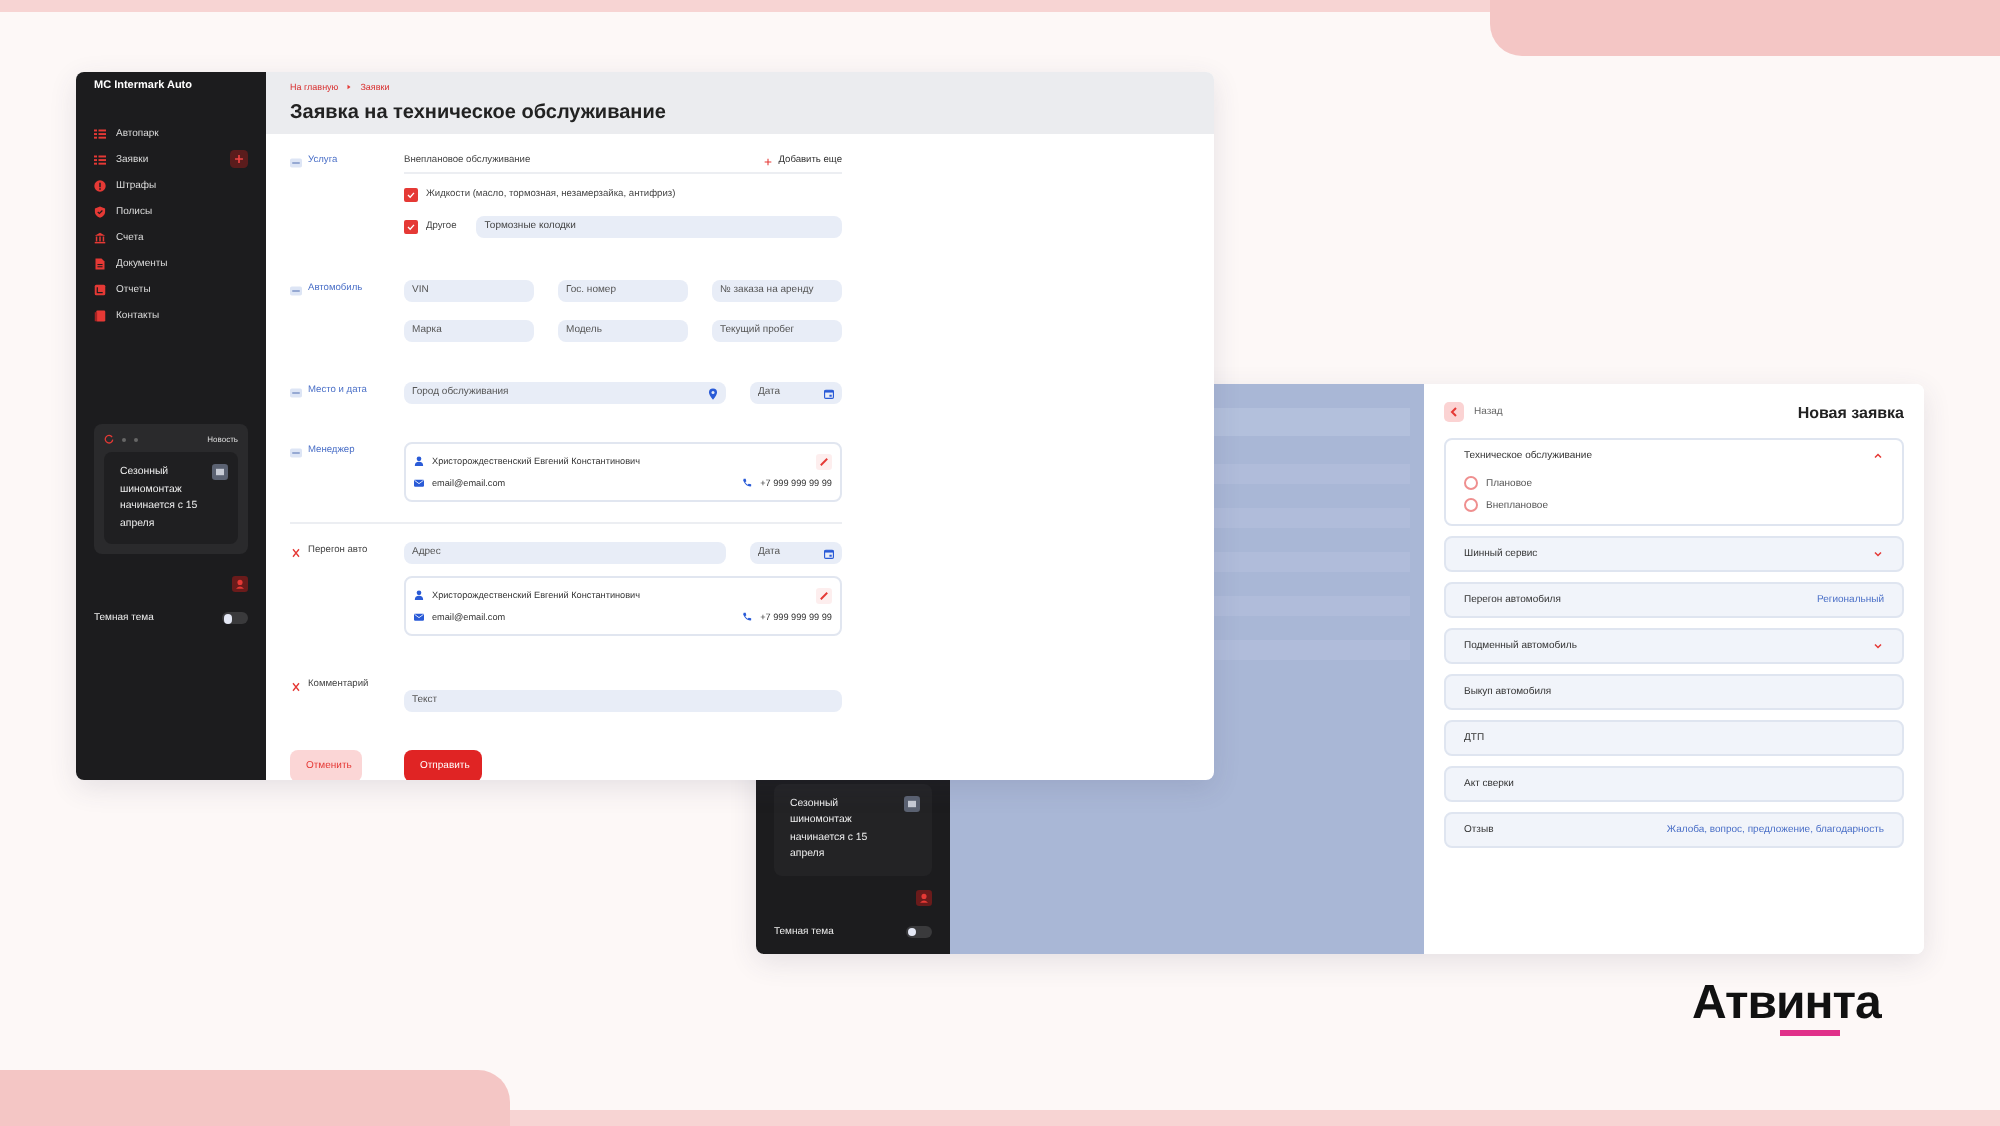 The width and height of the screenshot is (2000, 1126). Describe the element at coordinates (1786, 1003) in the screenshot. I see `logo: Атвинта` at that location.